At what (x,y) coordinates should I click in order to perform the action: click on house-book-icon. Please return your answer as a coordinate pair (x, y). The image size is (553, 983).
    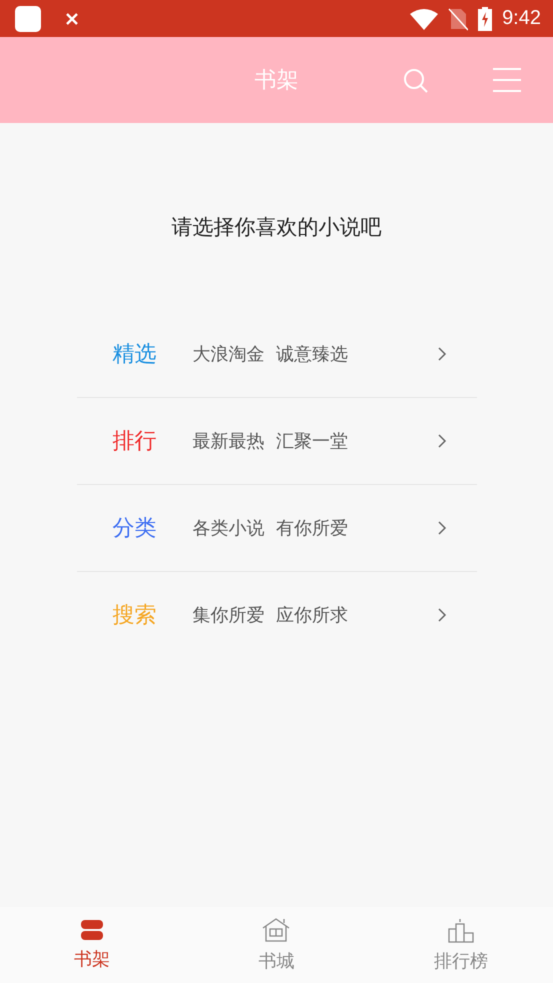
    Looking at the image, I should click on (276, 930).